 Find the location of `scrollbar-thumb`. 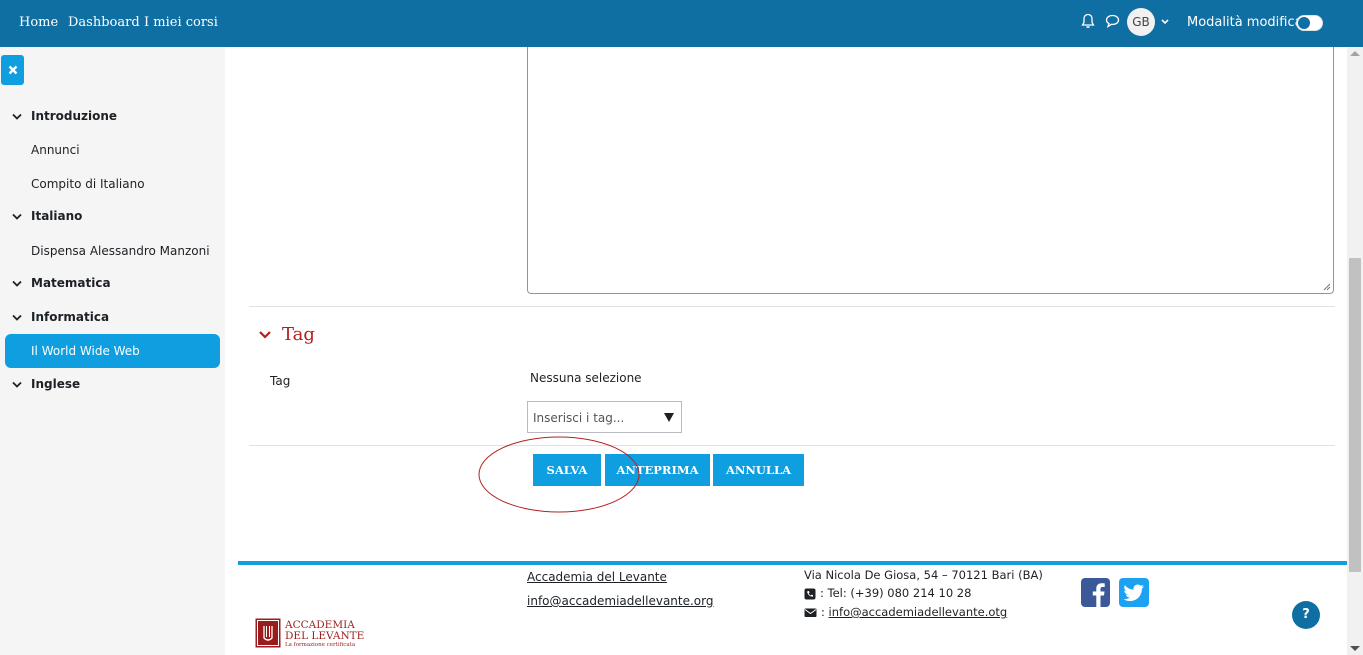

scrollbar-thumb is located at coordinates (1355, 415).